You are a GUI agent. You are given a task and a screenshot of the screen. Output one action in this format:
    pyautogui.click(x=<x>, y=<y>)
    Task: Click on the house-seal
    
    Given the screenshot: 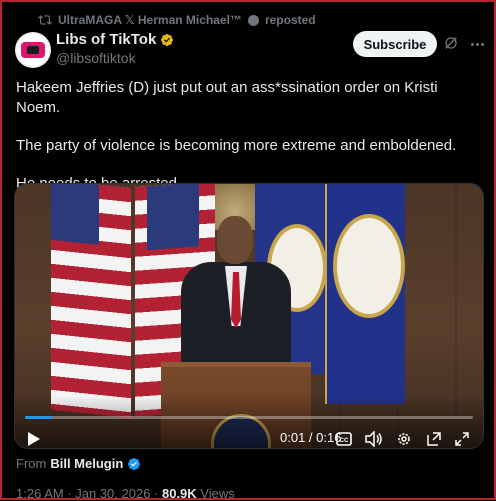 What is the action you would take?
    pyautogui.click(x=369, y=266)
    